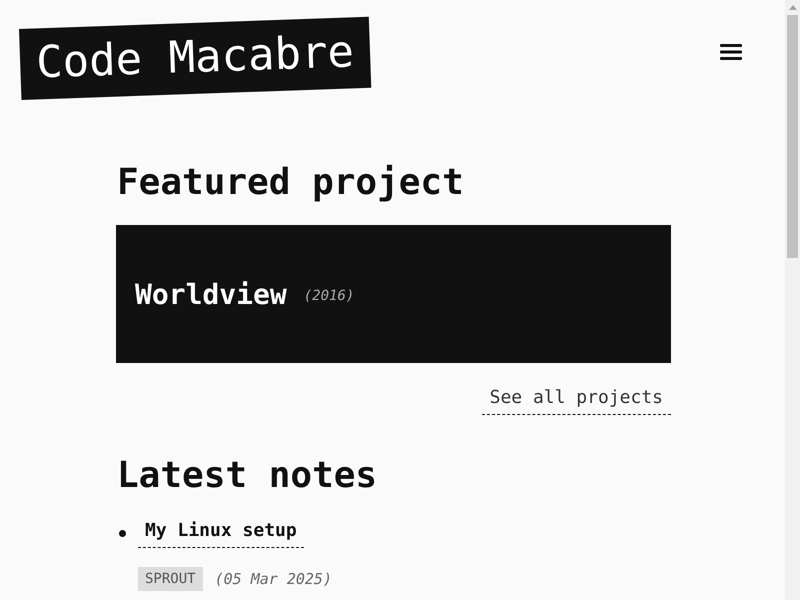  Describe the element at coordinates (792, 7) in the screenshot. I see `scroll-up-arrow-icon` at that location.